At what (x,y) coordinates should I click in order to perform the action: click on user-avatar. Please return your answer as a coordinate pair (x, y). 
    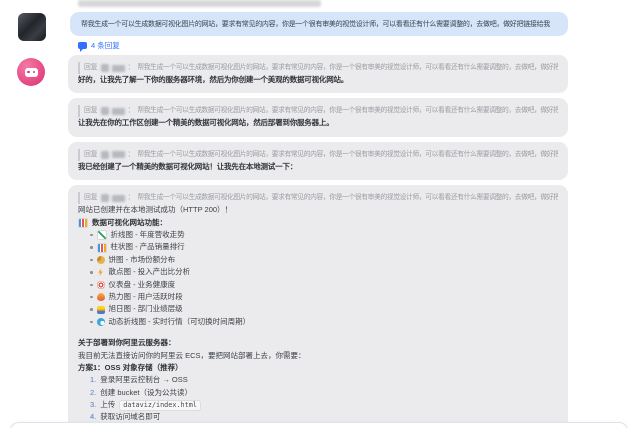
    Looking at the image, I should click on (32, 27).